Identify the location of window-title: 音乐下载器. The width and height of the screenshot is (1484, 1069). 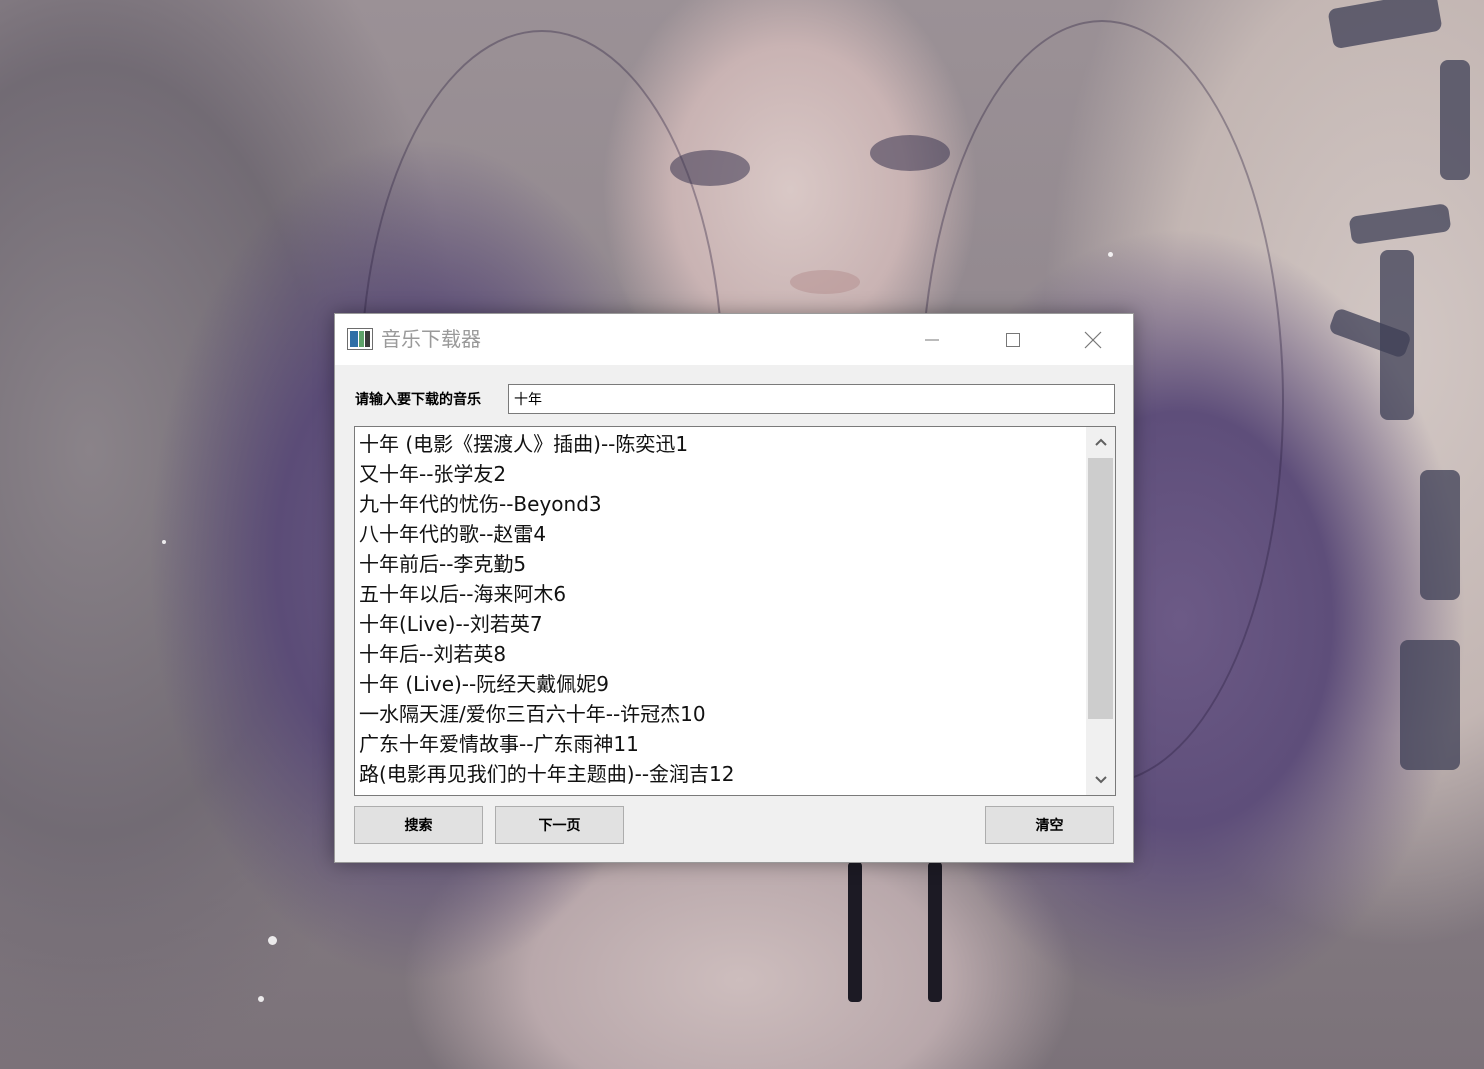
(431, 339).